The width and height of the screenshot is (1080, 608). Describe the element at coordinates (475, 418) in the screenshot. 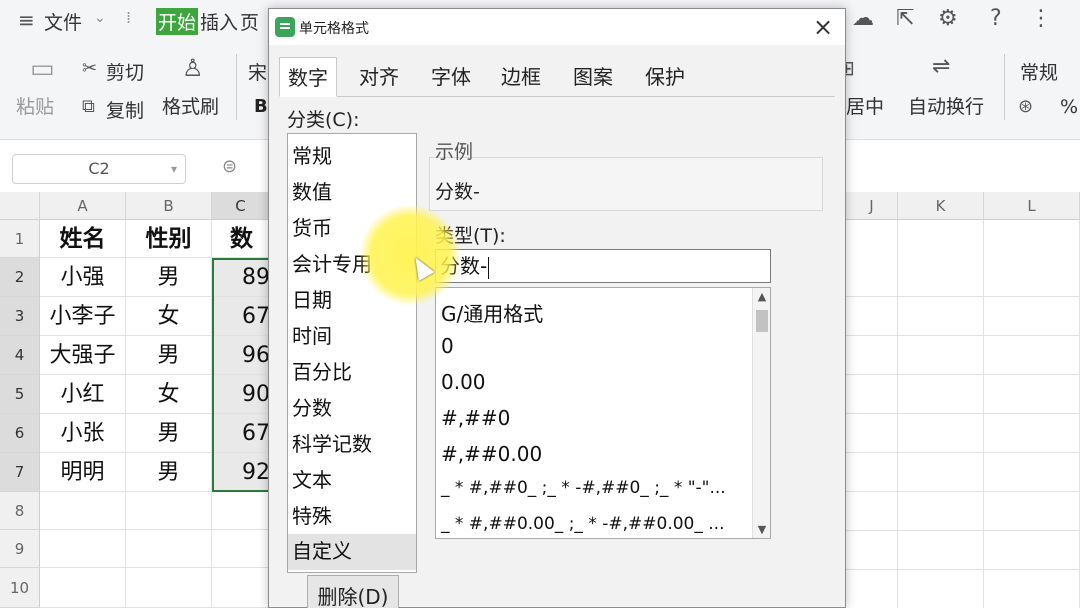

I see `list-item: #,##0` at that location.